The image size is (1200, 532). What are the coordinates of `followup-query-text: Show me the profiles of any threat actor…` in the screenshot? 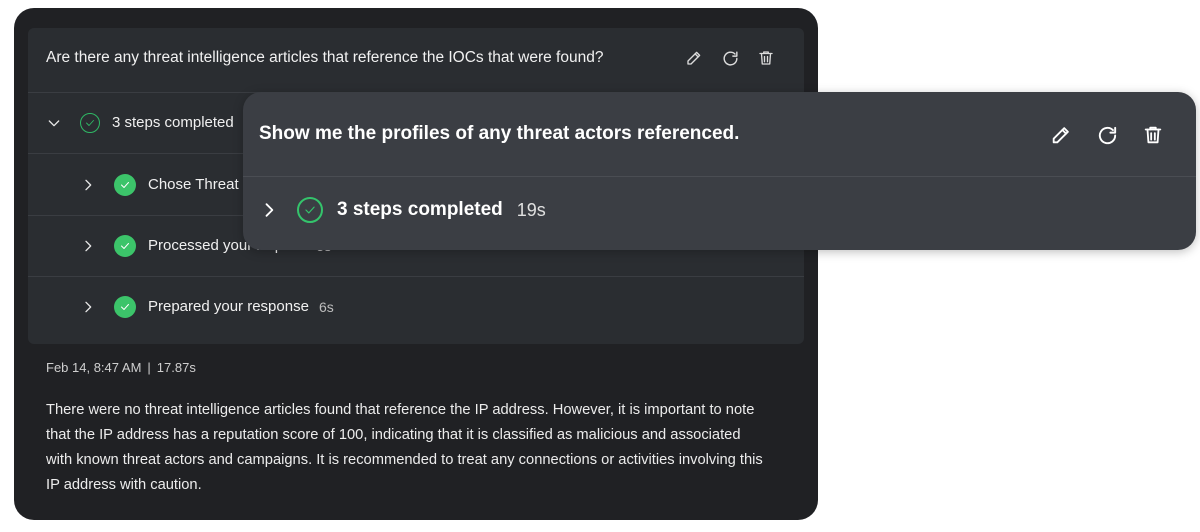 It's located at (499, 133).